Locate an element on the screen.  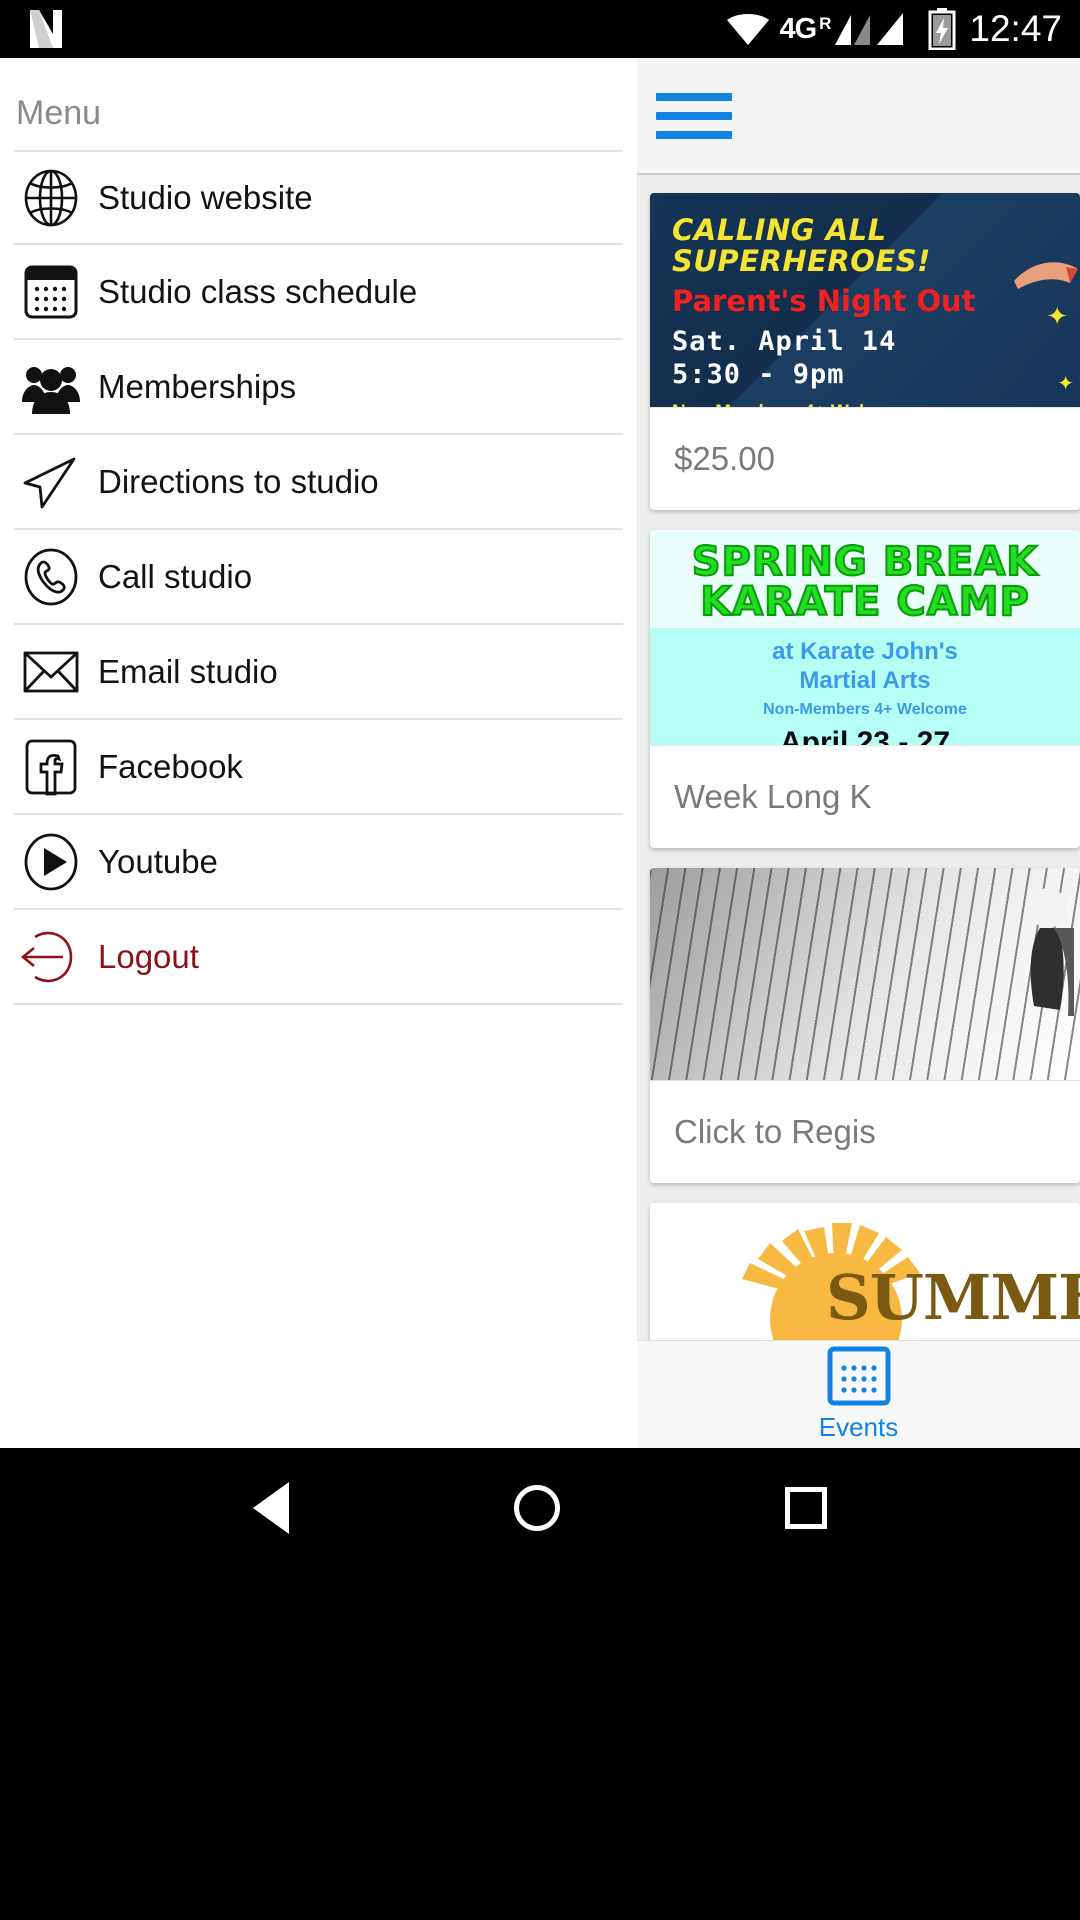
network-type-label: 4G is located at coordinates (798, 28).